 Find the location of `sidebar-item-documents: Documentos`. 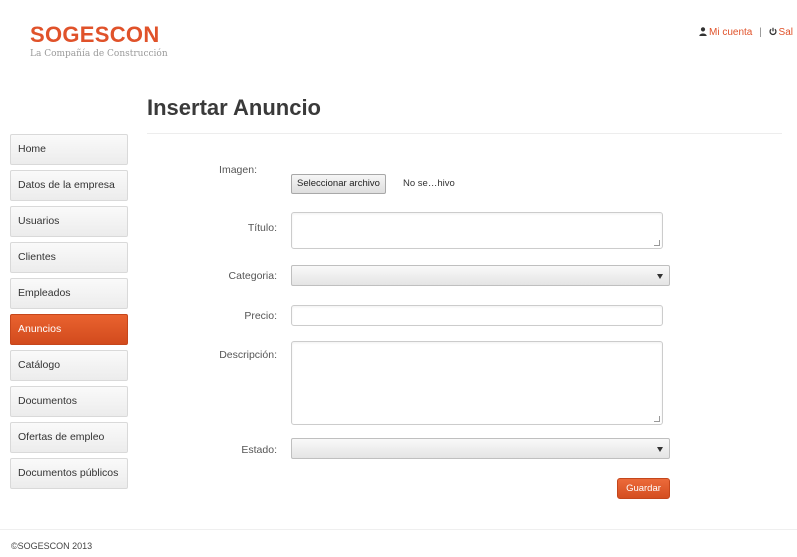

sidebar-item-documents: Documentos is located at coordinates (69, 401).